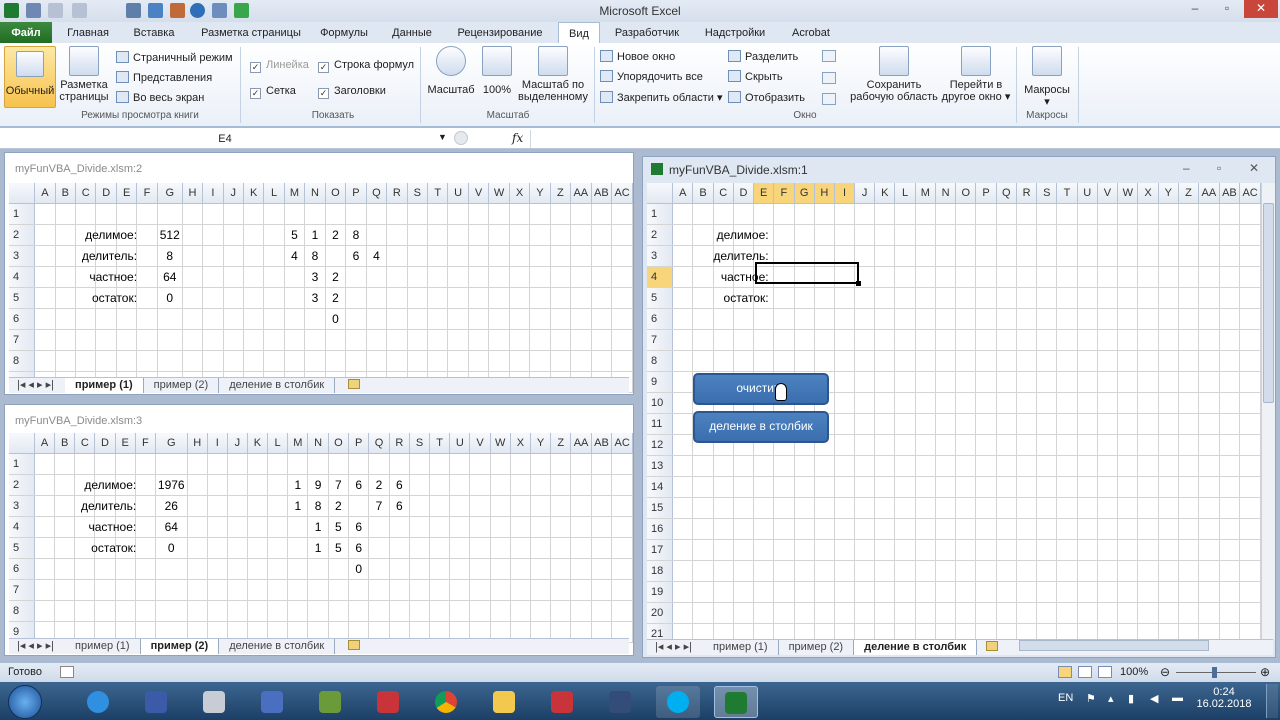  I want to click on column-header: AC, so click(622, 193).